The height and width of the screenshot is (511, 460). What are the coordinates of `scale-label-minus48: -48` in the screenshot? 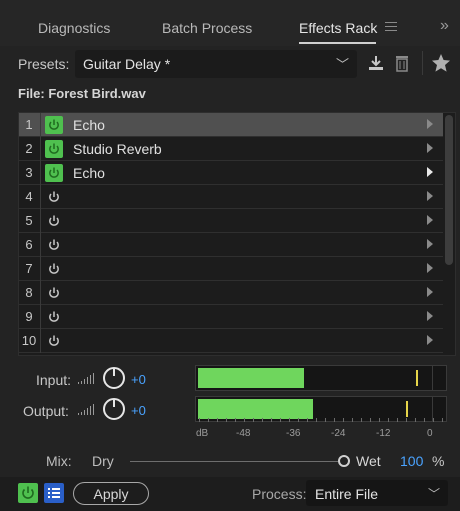 It's located at (243, 433).